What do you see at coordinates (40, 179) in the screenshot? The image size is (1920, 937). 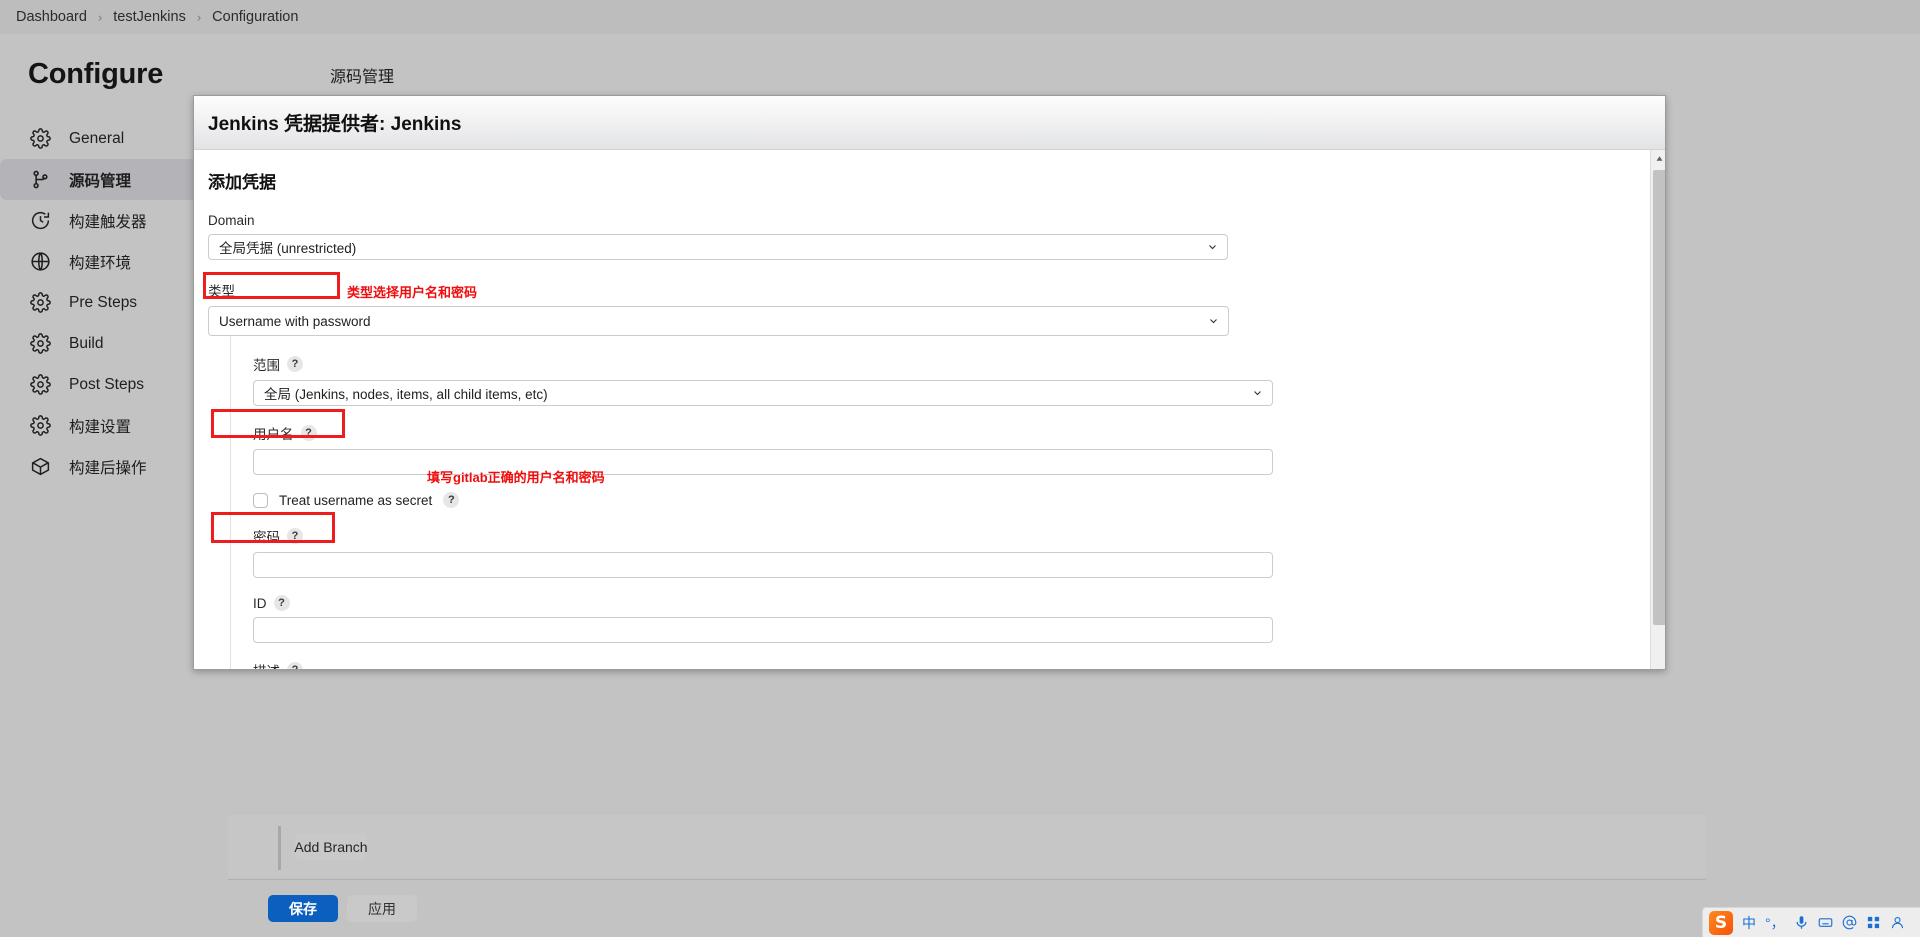 I see `branch-icon` at bounding box center [40, 179].